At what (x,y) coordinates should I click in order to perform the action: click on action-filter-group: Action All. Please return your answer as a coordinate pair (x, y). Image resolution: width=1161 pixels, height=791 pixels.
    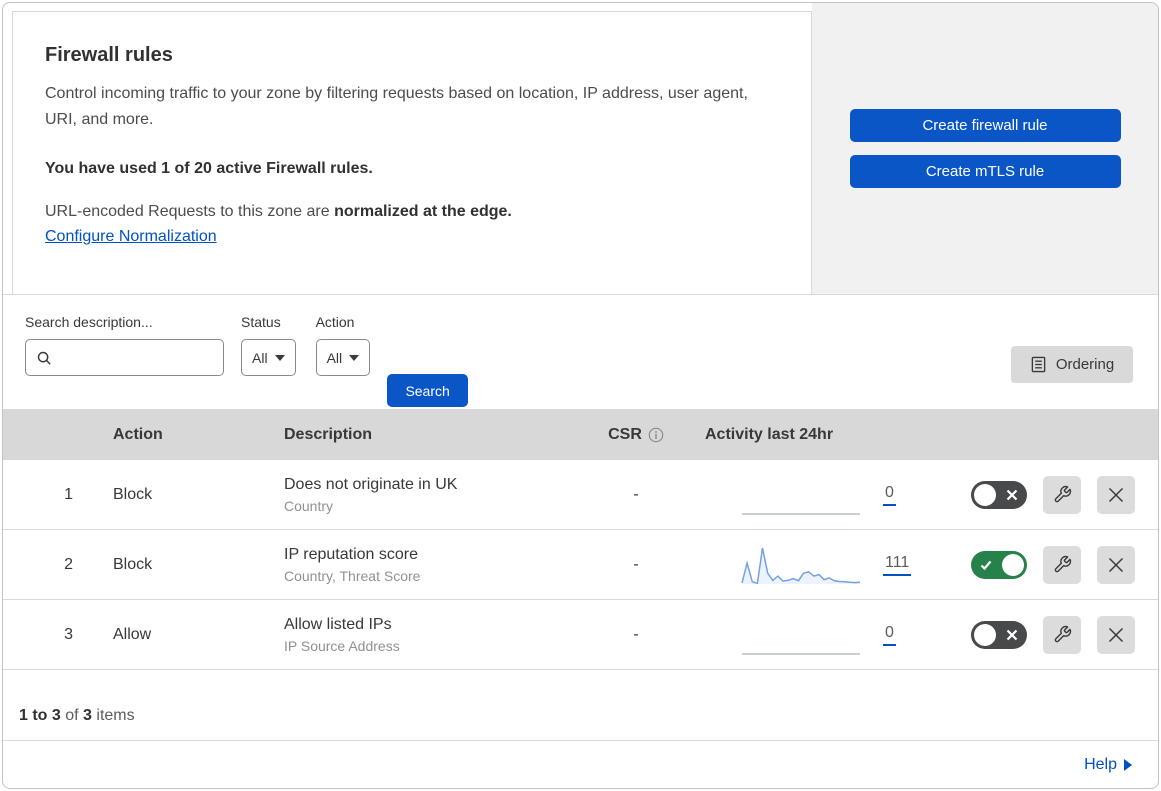
    Looking at the image, I should click on (343, 361).